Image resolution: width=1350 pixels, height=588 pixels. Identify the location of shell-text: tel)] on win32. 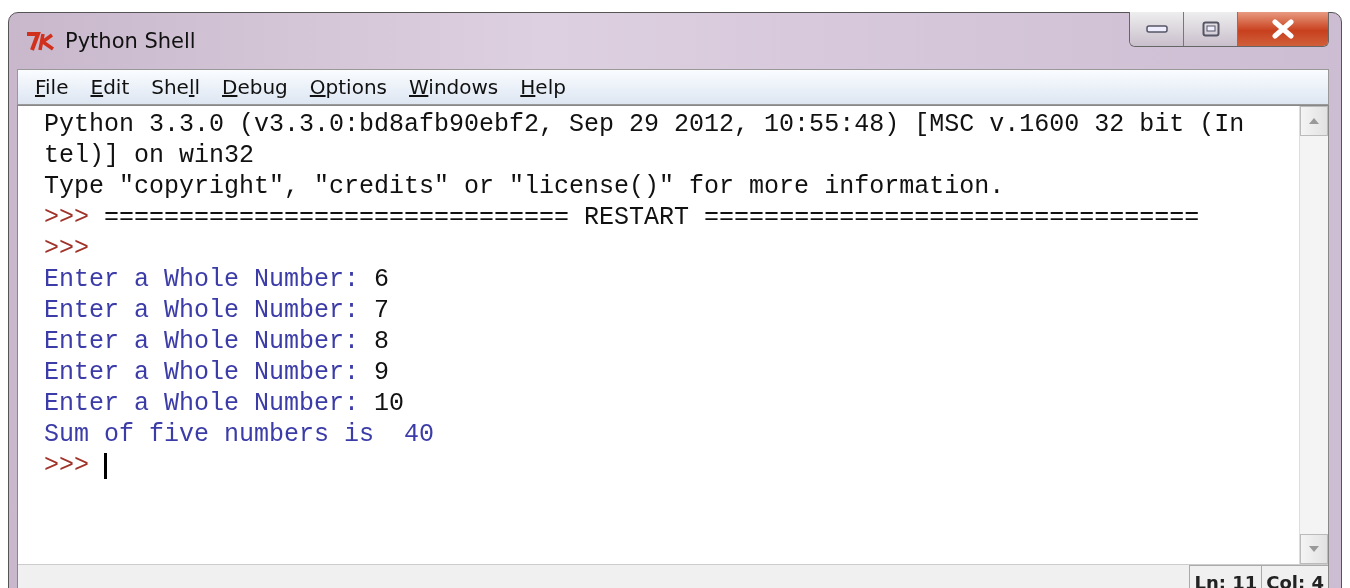
(149, 155).